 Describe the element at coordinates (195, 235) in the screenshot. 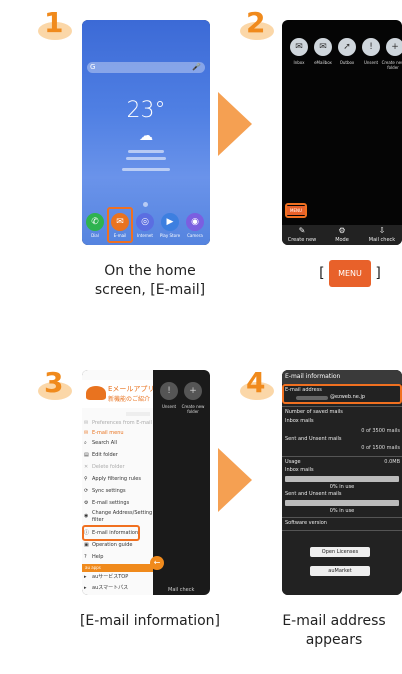

I see `dock-label: Camera` at that location.